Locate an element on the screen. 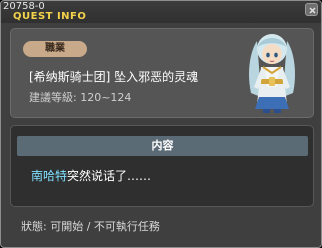 The image size is (322, 248). level-recommendation: 建議等級: 120~124 is located at coordinates (80, 97).